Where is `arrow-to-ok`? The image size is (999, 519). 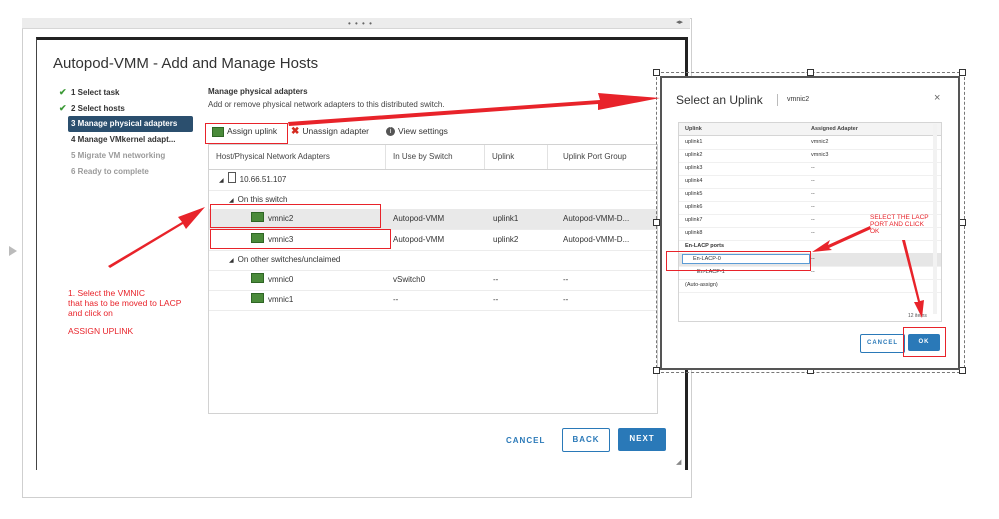
arrow-to-ok is located at coordinates (913, 279).